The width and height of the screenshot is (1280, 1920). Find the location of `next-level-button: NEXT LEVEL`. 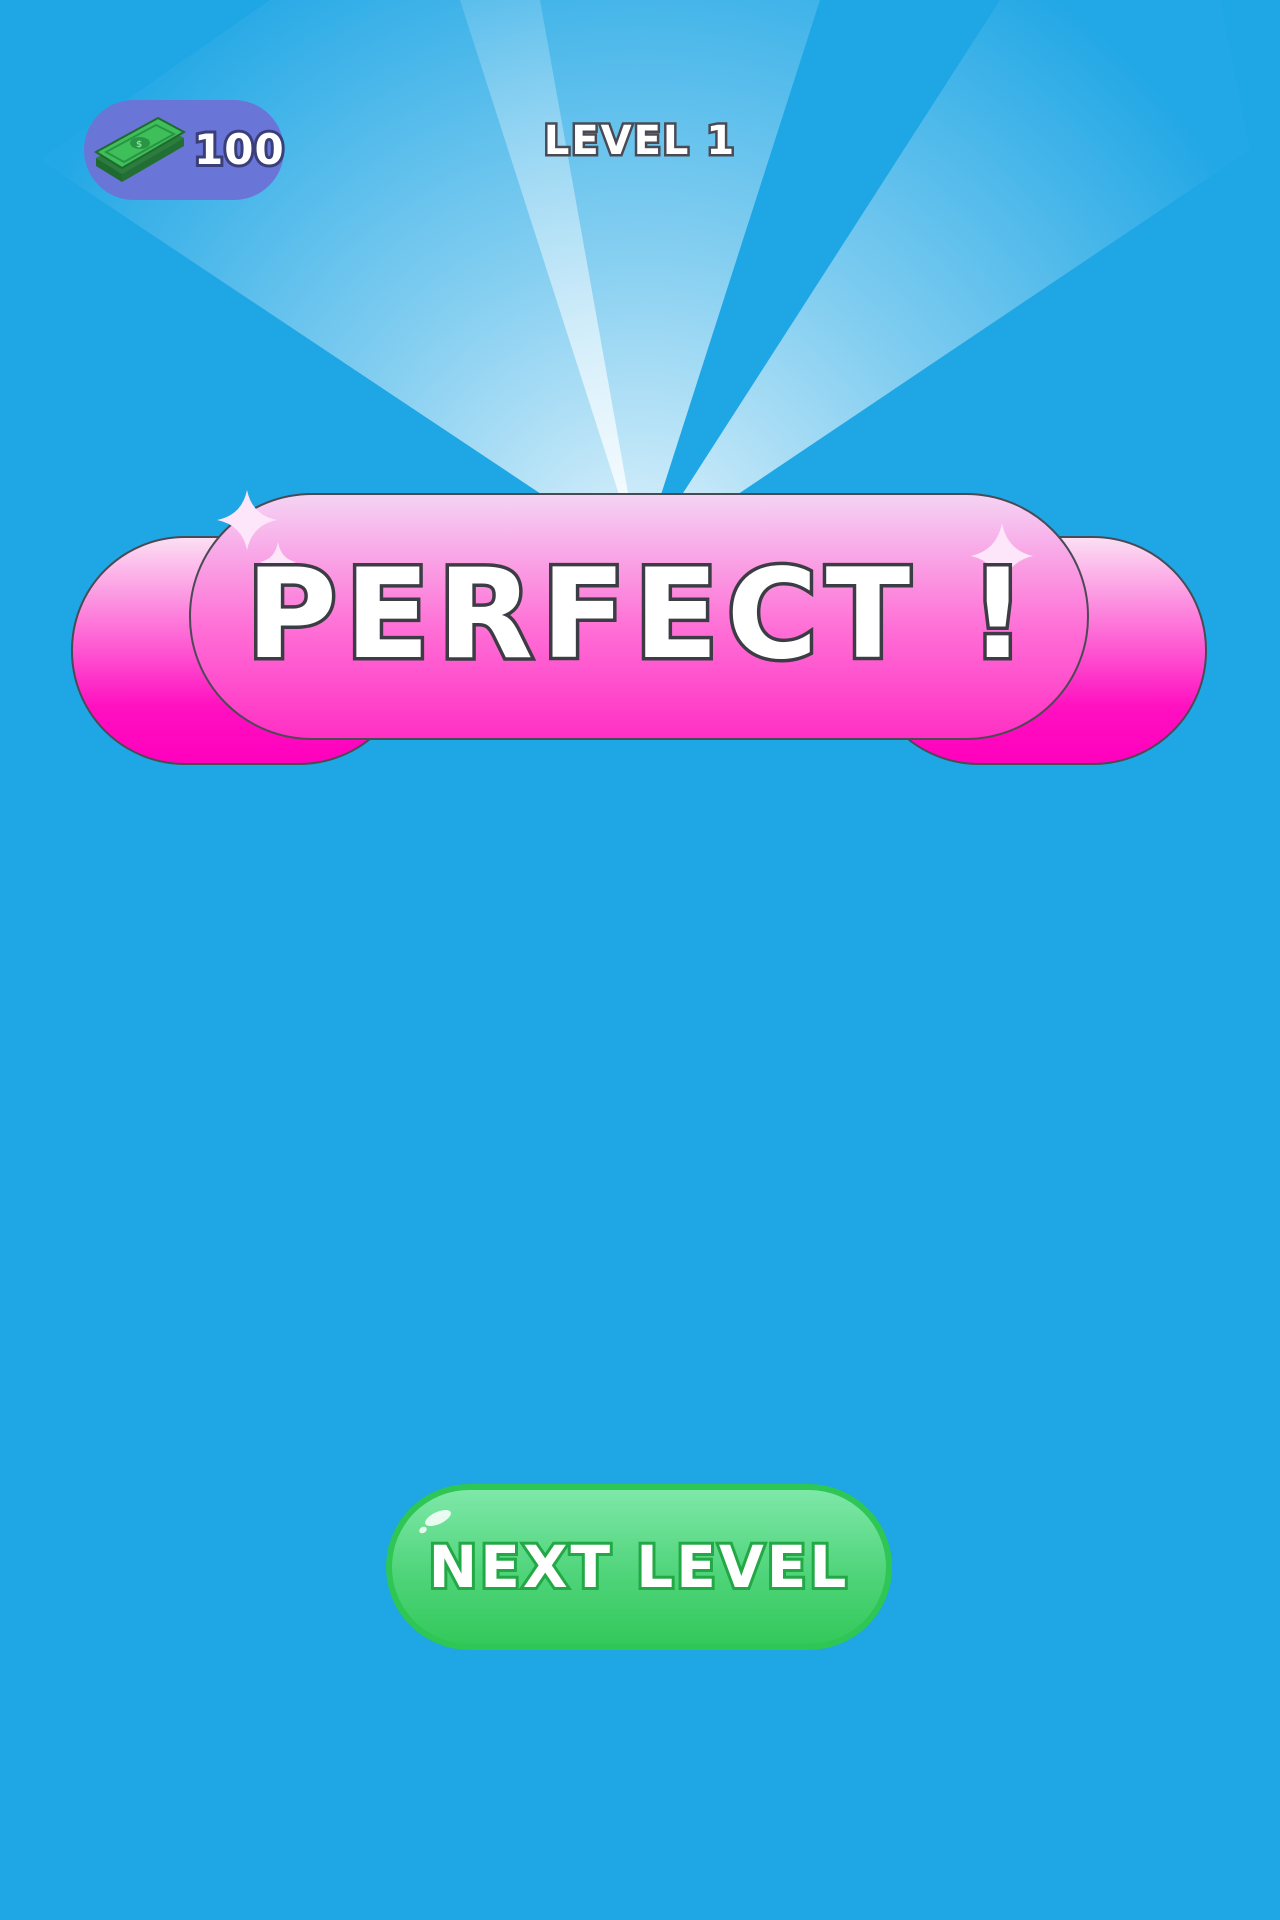

next-level-button: NEXT LEVEL is located at coordinates (639, 1567).